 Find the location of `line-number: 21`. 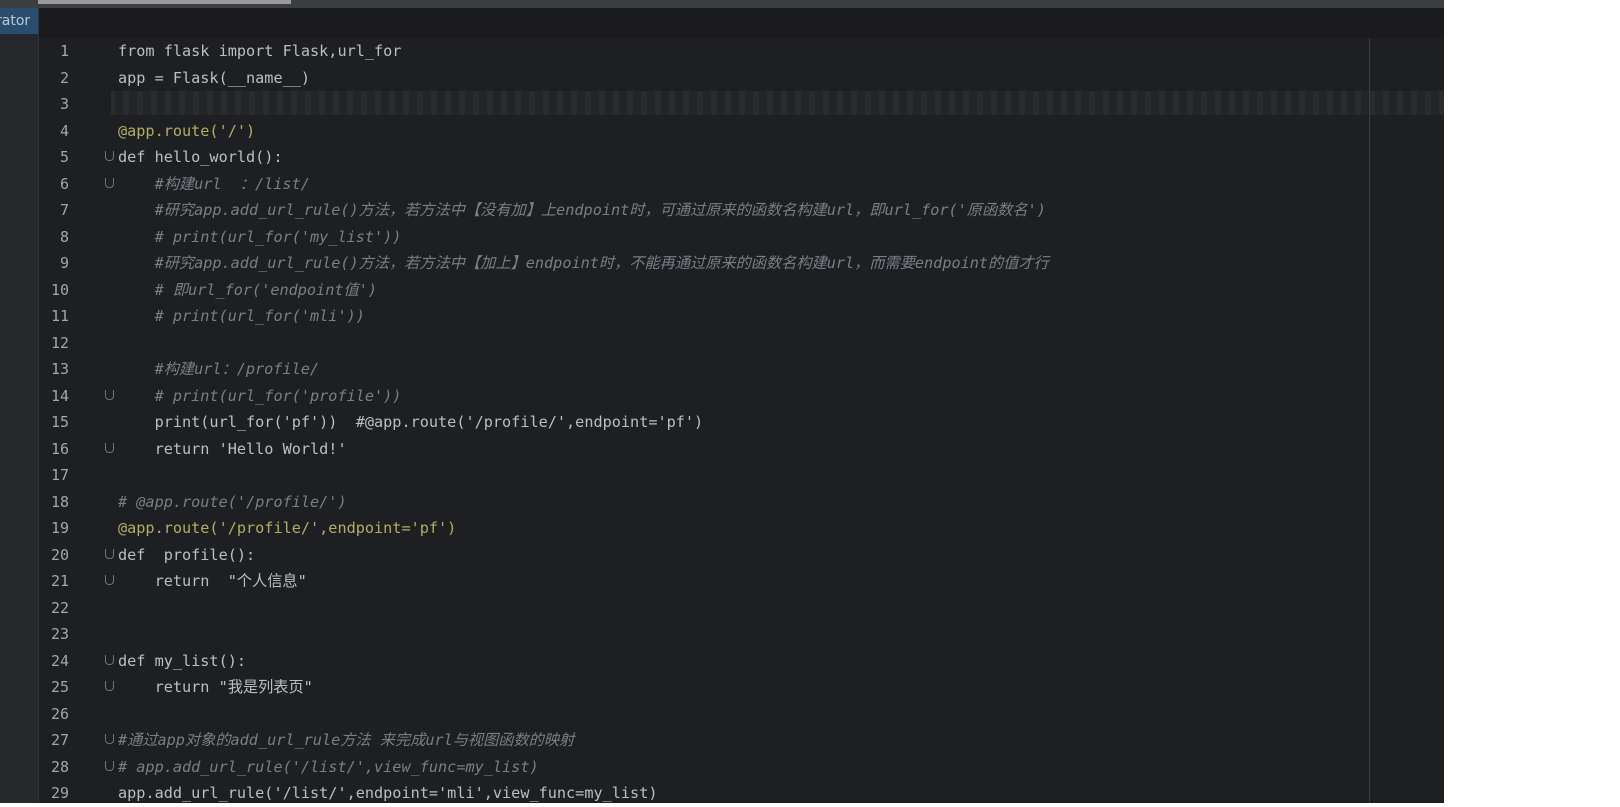

line-number: 21 is located at coordinates (59, 581).